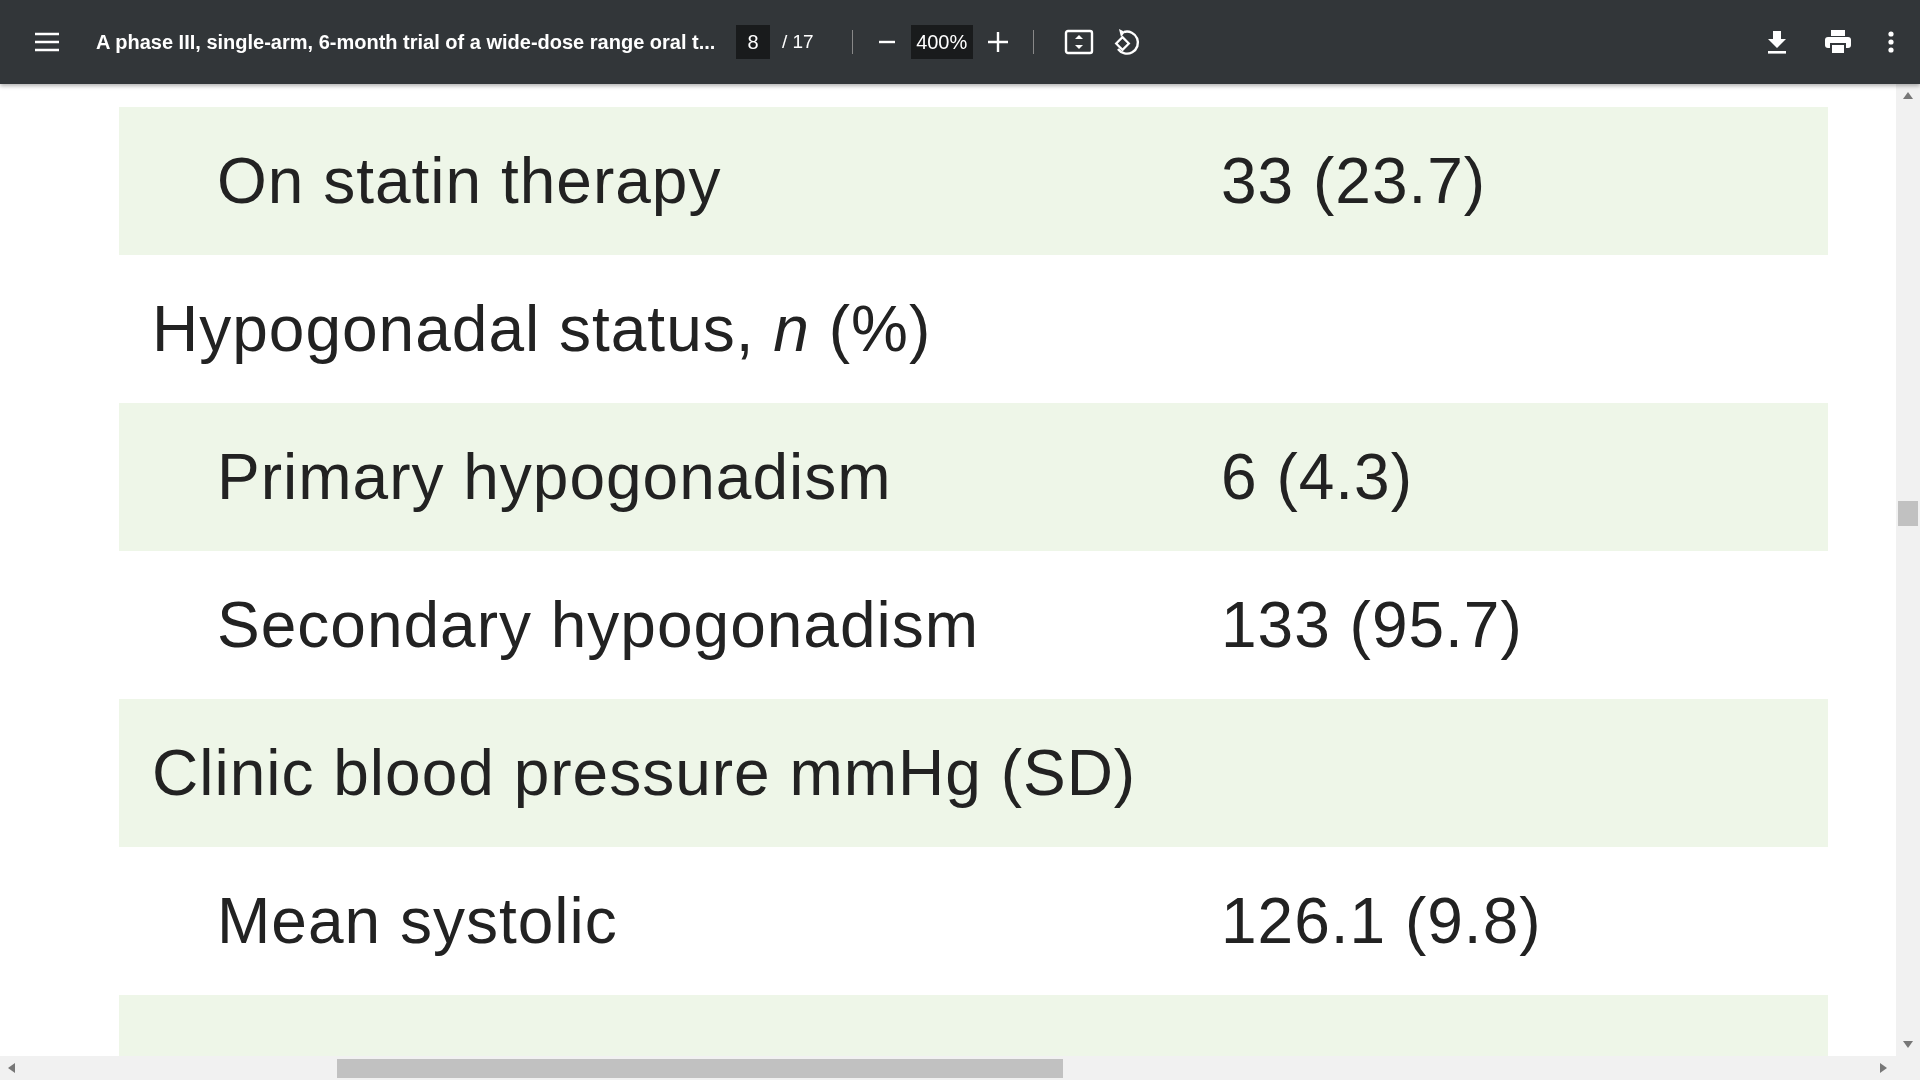 The width and height of the screenshot is (1920, 1080). What do you see at coordinates (644, 773) in the screenshot?
I see `section-heading: Clinic blood pressure mmHg (SD)` at bounding box center [644, 773].